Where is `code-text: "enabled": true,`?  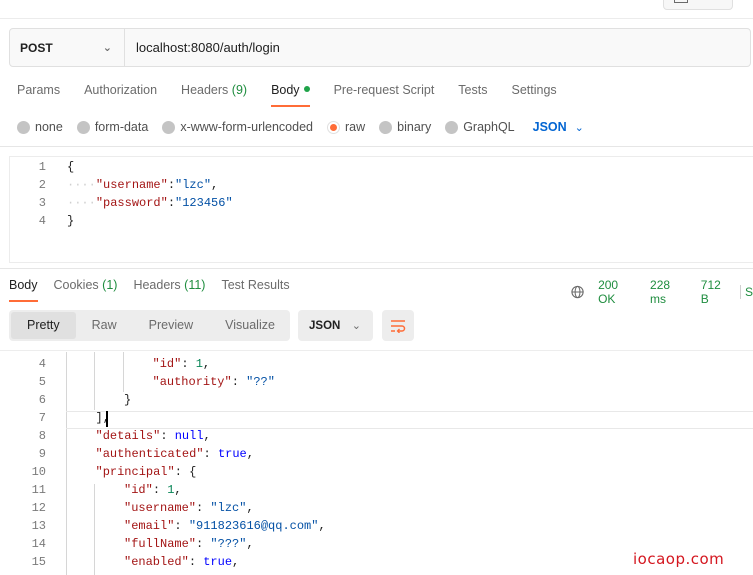 code-text: "enabled": true, is located at coordinates (181, 562).